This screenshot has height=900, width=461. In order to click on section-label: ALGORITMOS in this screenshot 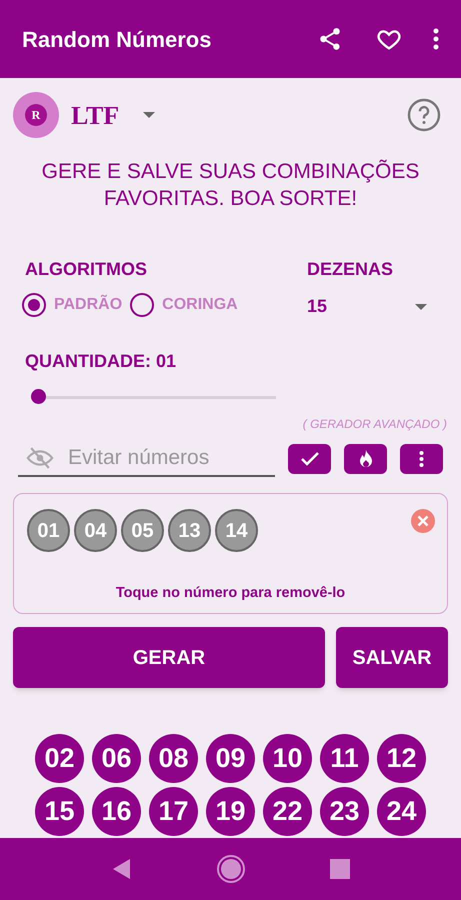, I will do `click(86, 269)`.